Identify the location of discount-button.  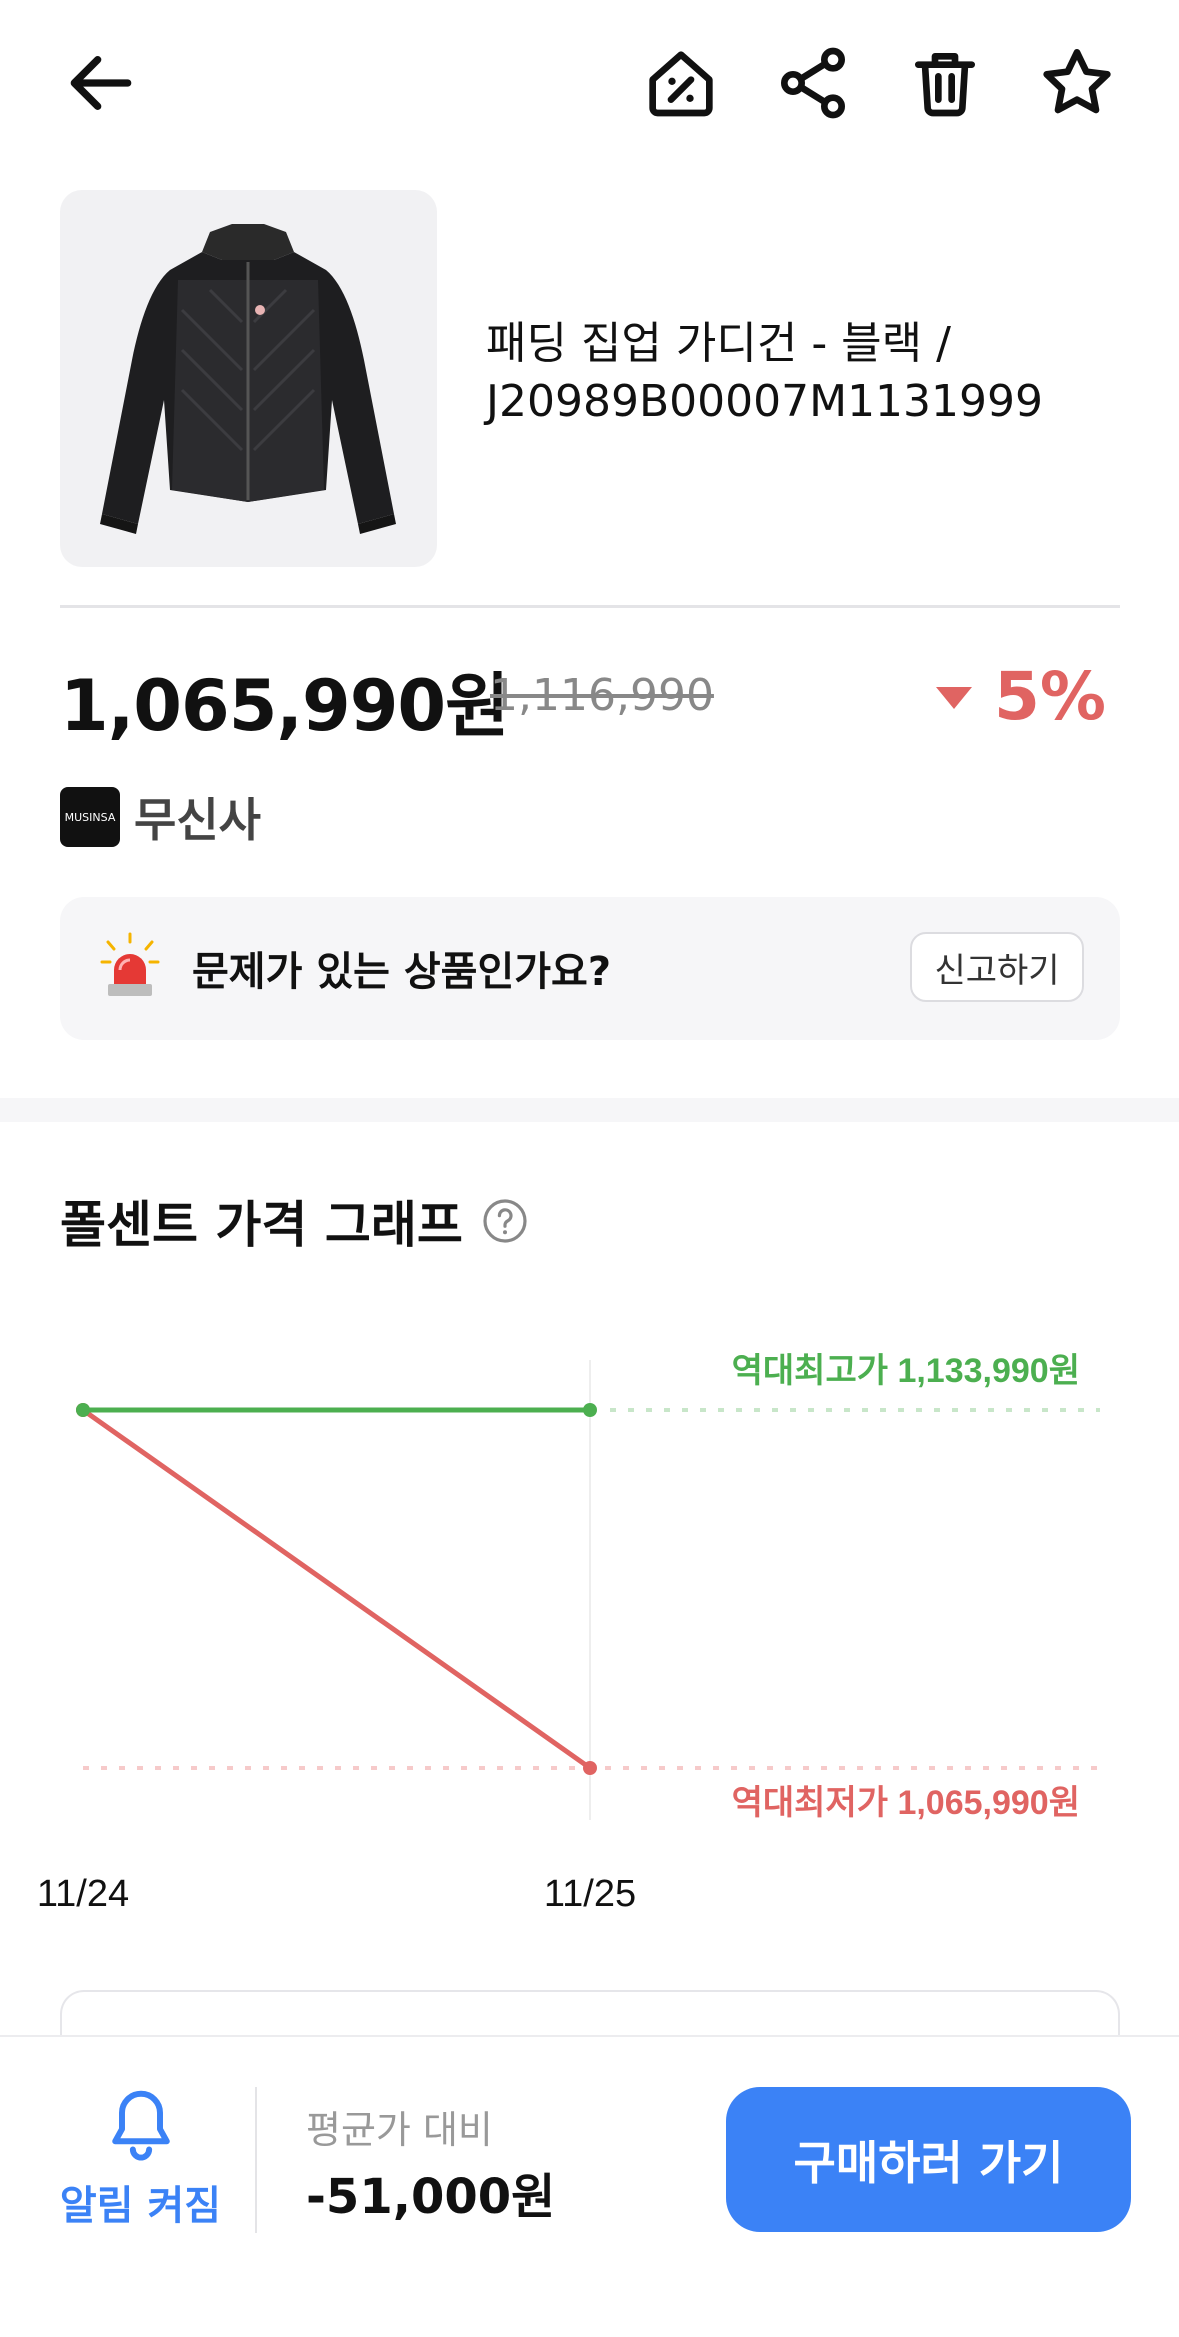
(681, 83).